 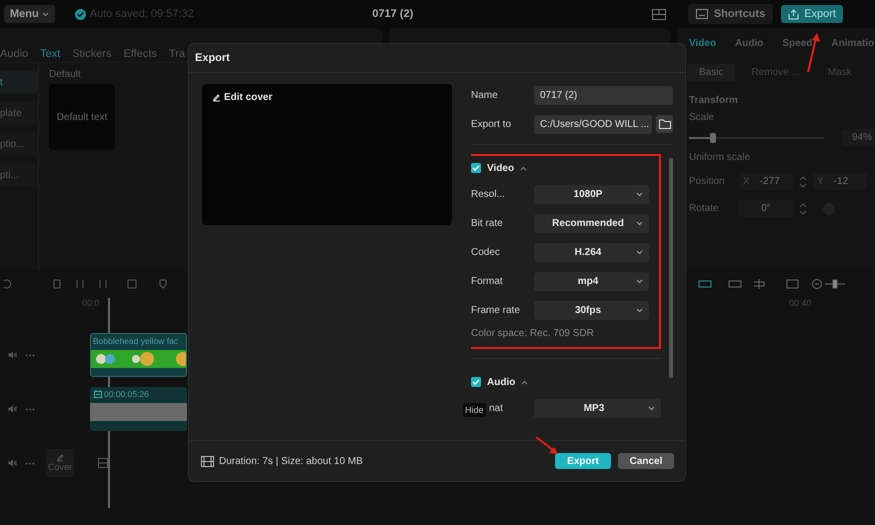 What do you see at coordinates (858, 137) in the screenshot?
I see `scale-value: 94%` at bounding box center [858, 137].